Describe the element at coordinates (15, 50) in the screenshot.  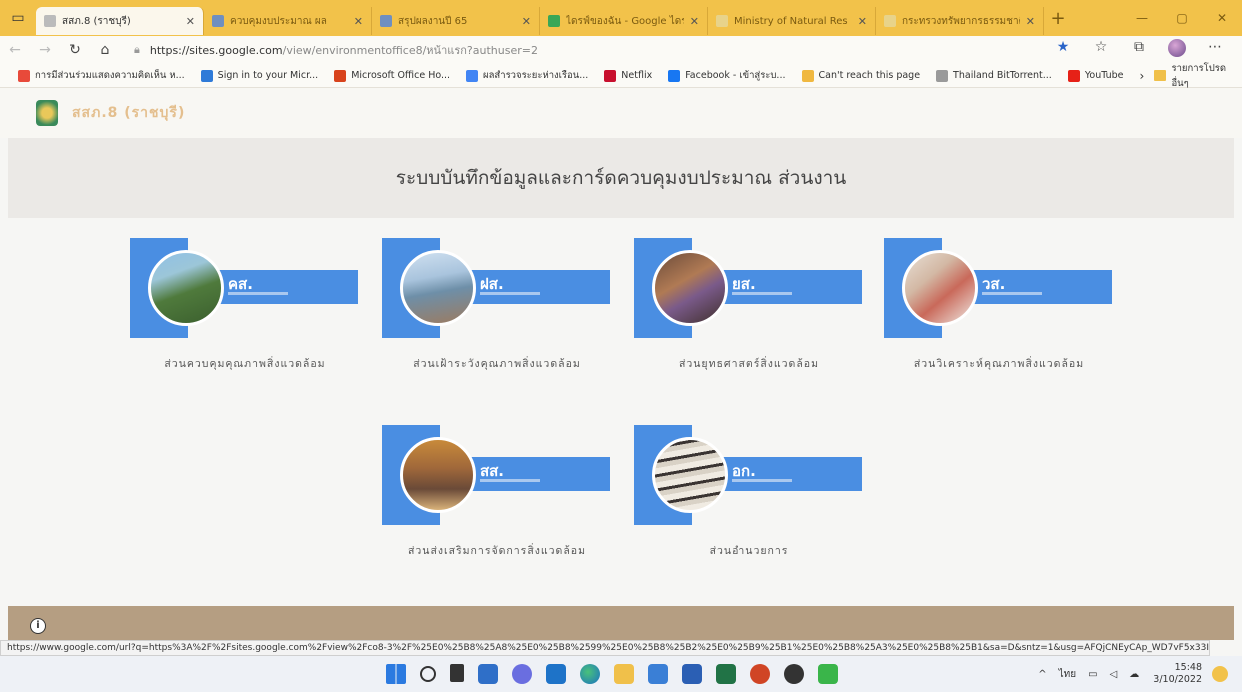
I see `back-icon: ←` at that location.